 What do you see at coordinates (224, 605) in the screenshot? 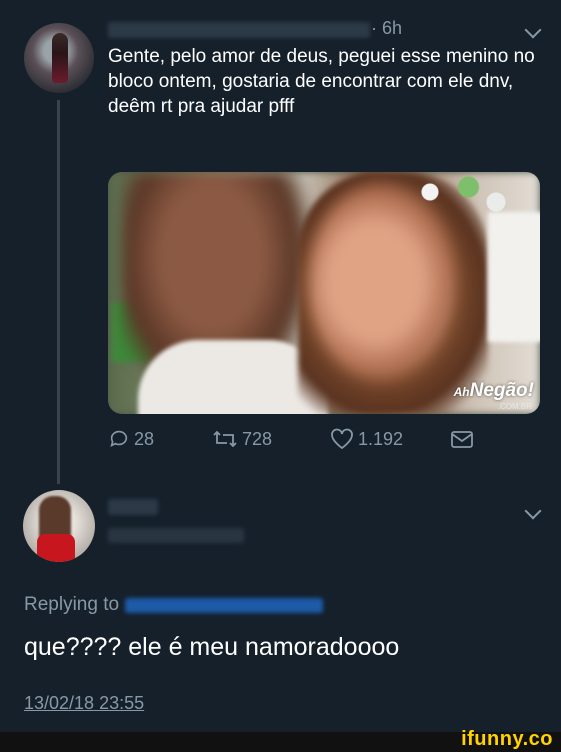
I see `replying-to-handle-redacted` at bounding box center [224, 605].